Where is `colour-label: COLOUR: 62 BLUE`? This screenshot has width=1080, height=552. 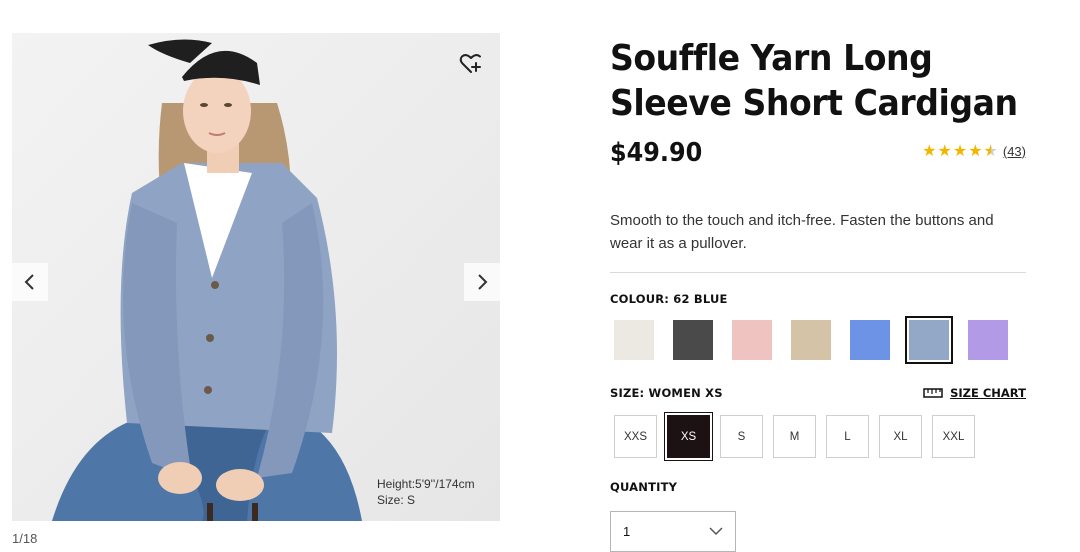
colour-label: COLOUR: 62 BLUE is located at coordinates (669, 299).